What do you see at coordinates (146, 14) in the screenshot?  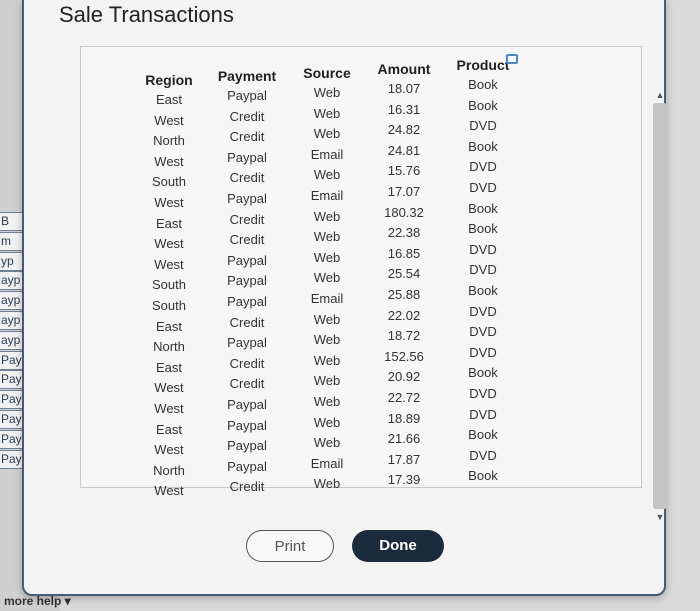 I see `dialog-title: Sale Transactions` at bounding box center [146, 14].